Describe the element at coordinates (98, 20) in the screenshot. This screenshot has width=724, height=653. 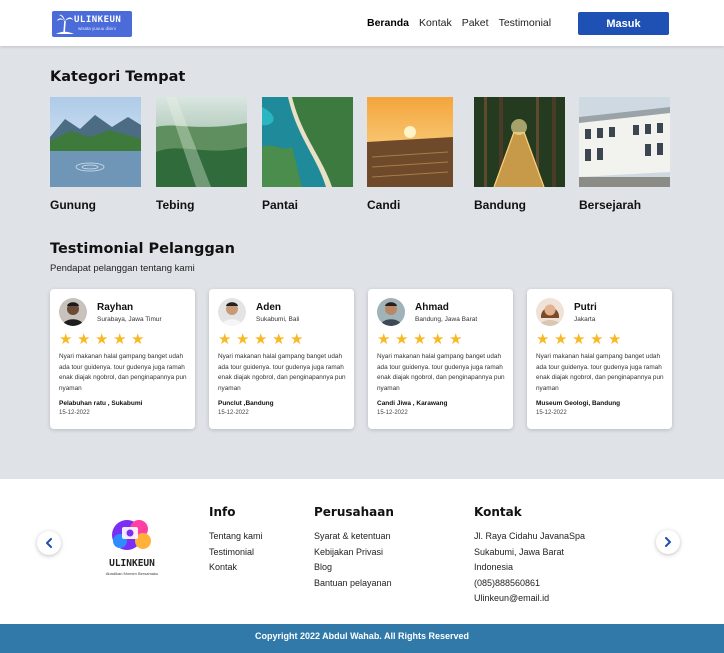
I see `logo-text: ULINKEUN` at that location.